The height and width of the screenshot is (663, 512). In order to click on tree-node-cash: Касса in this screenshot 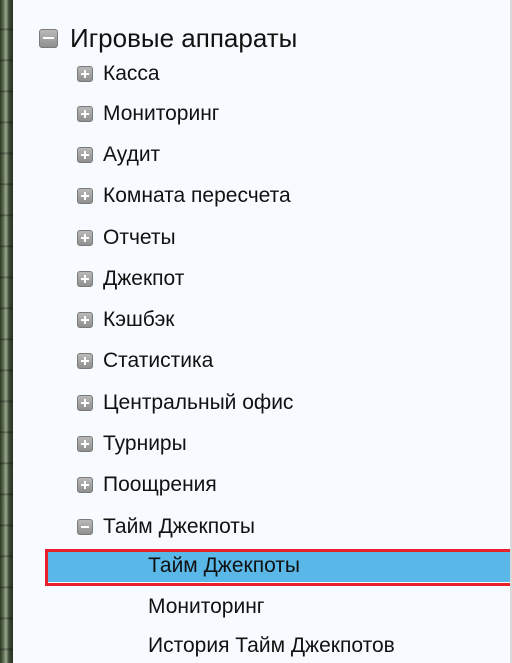, I will do `click(118, 74)`.